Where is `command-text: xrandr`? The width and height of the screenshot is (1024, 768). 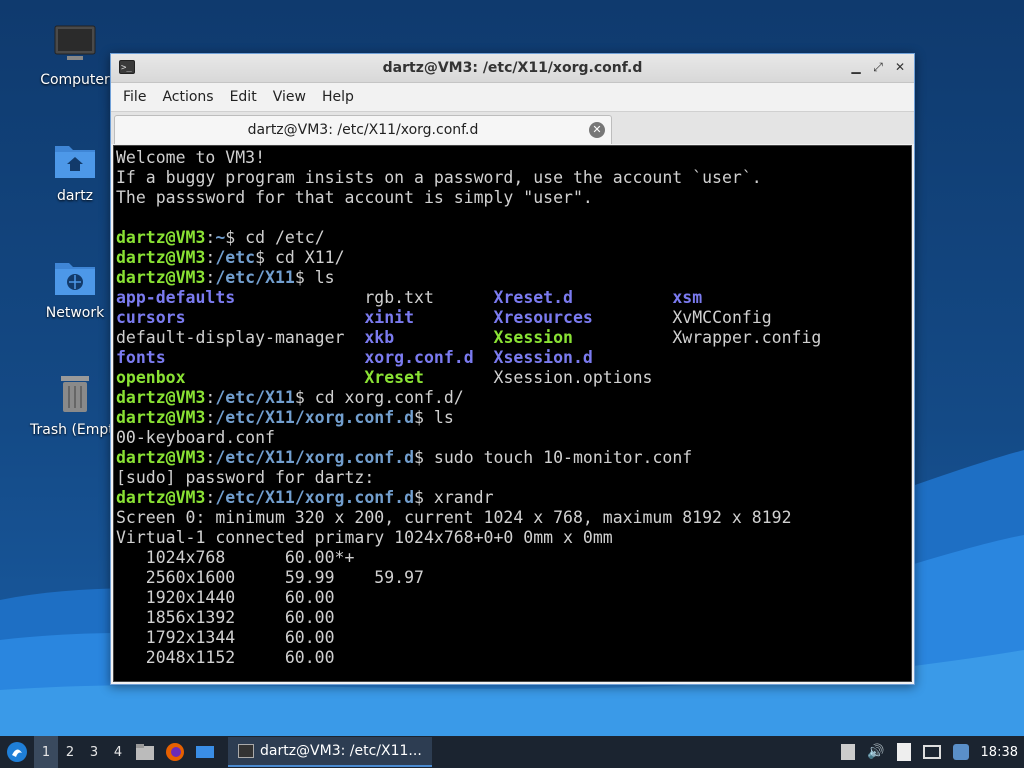
command-text: xrandr is located at coordinates (463, 497).